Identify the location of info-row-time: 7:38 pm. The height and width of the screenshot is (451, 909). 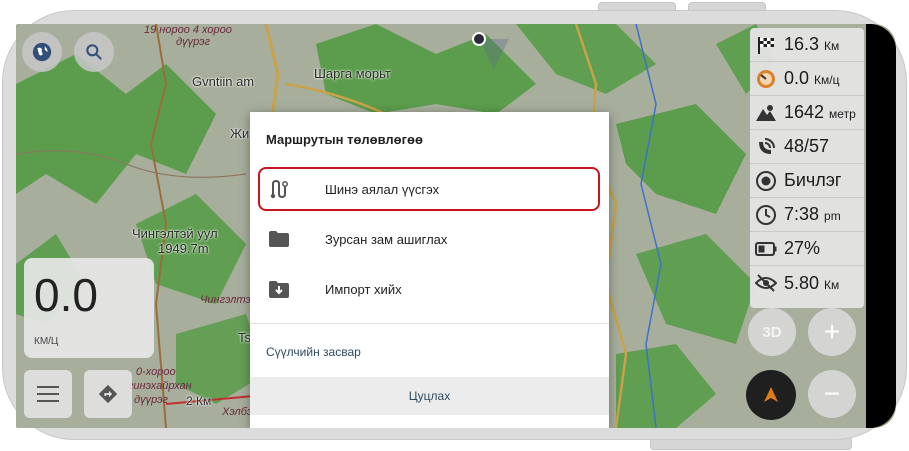
(807, 215).